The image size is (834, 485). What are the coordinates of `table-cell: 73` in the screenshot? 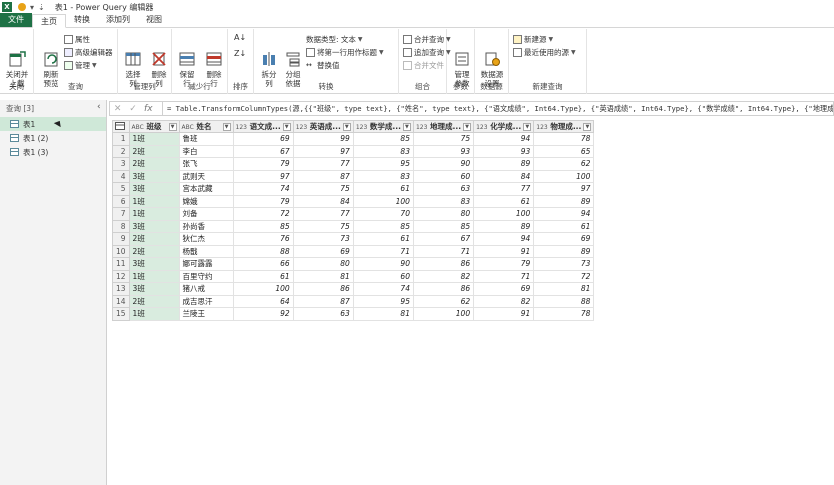 It's located at (564, 264).